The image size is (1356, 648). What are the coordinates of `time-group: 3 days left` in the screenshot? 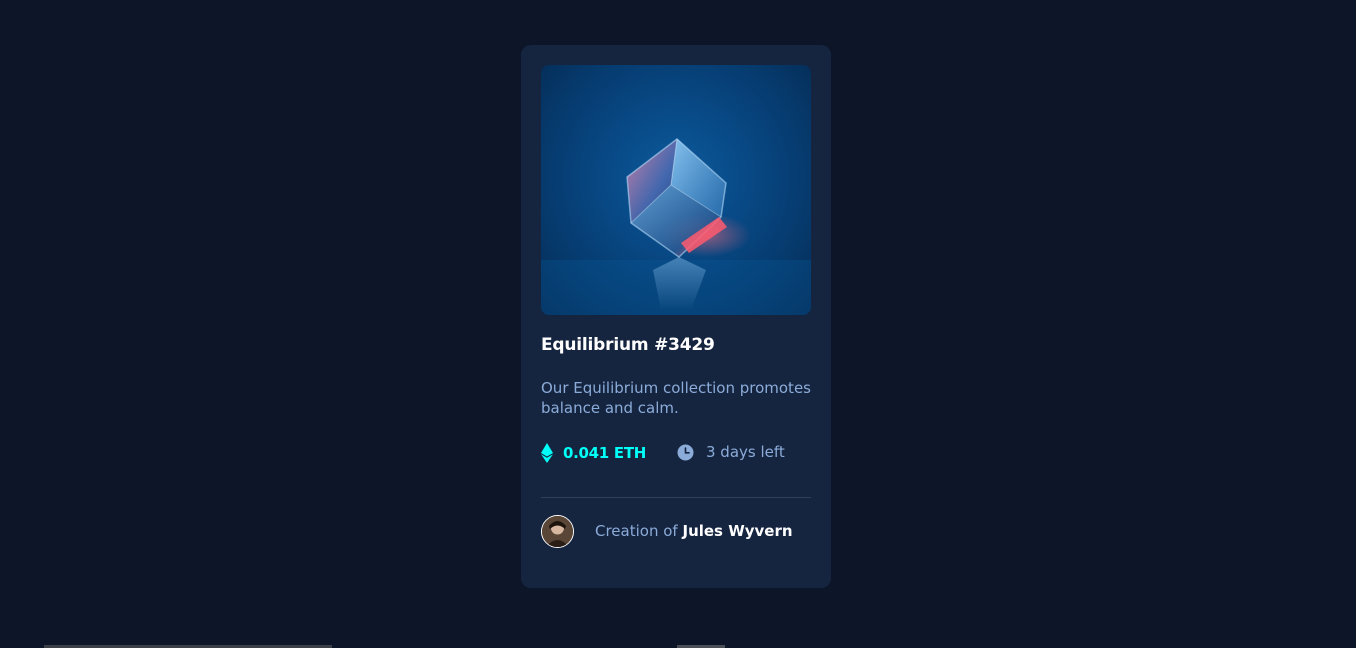 It's located at (731, 452).